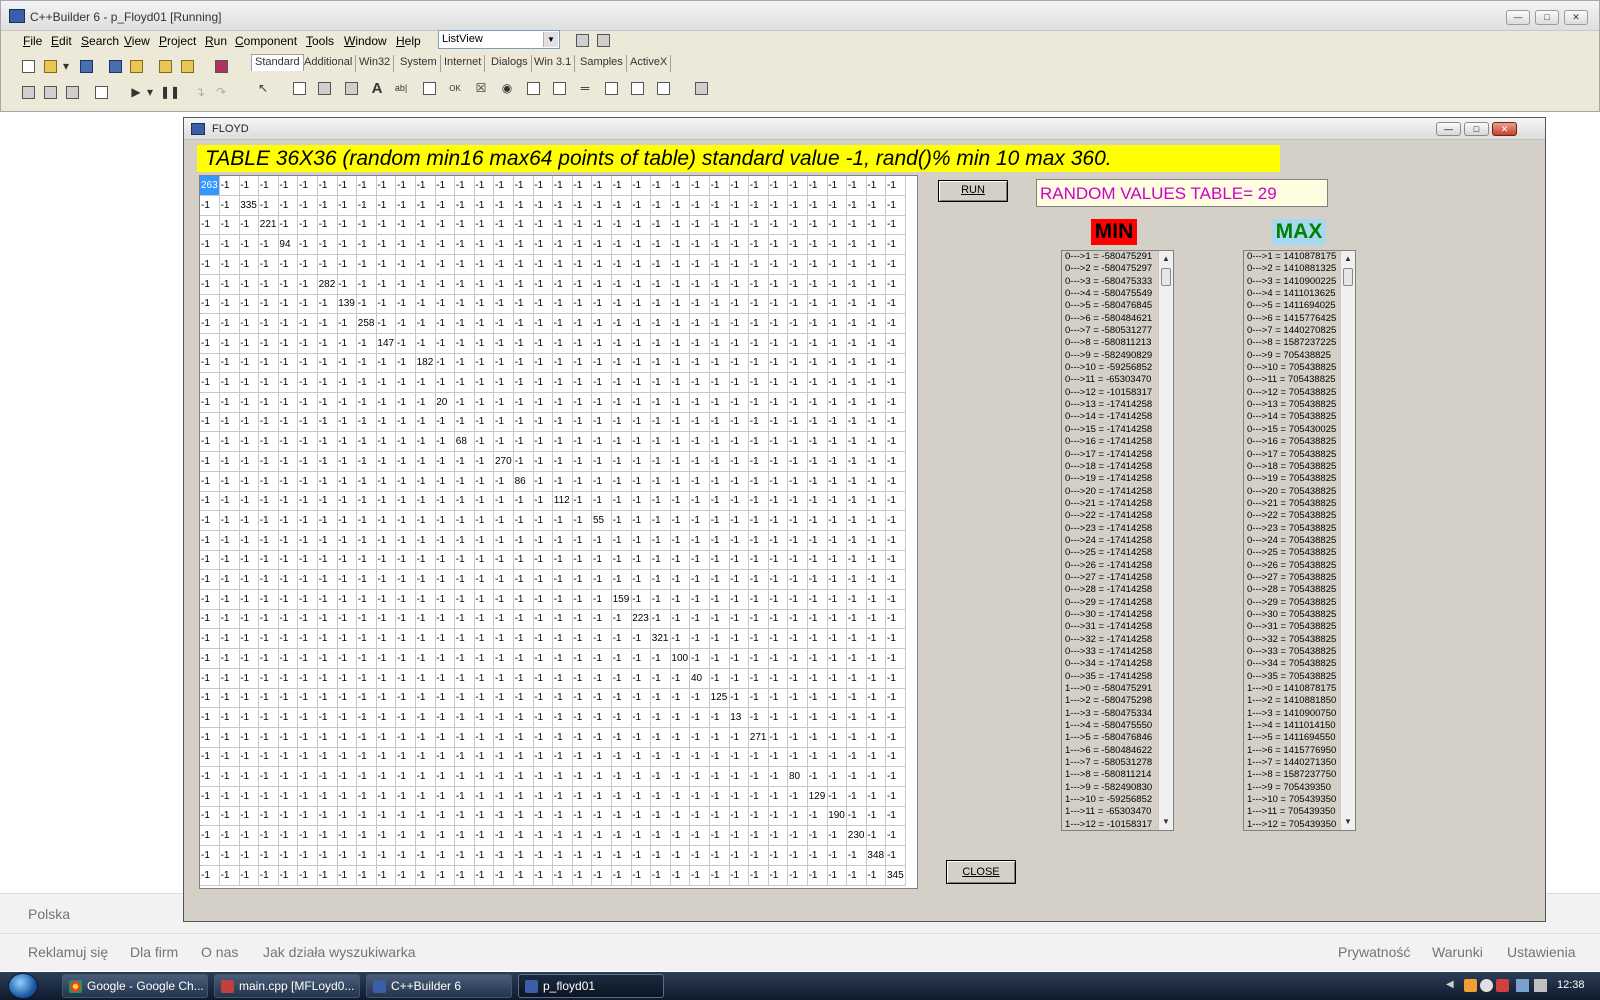 This screenshot has height=1000, width=1600. I want to click on list-item: 1--->10 = -59256852, so click(1111, 800).